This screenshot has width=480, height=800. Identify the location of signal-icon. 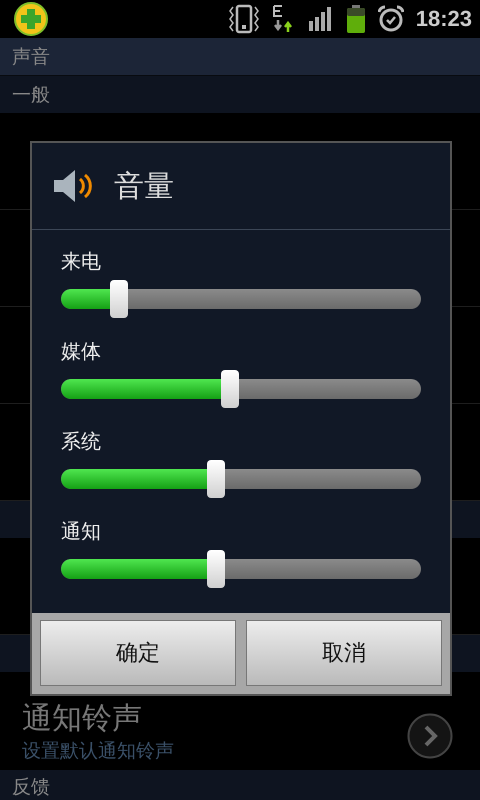
(321, 19).